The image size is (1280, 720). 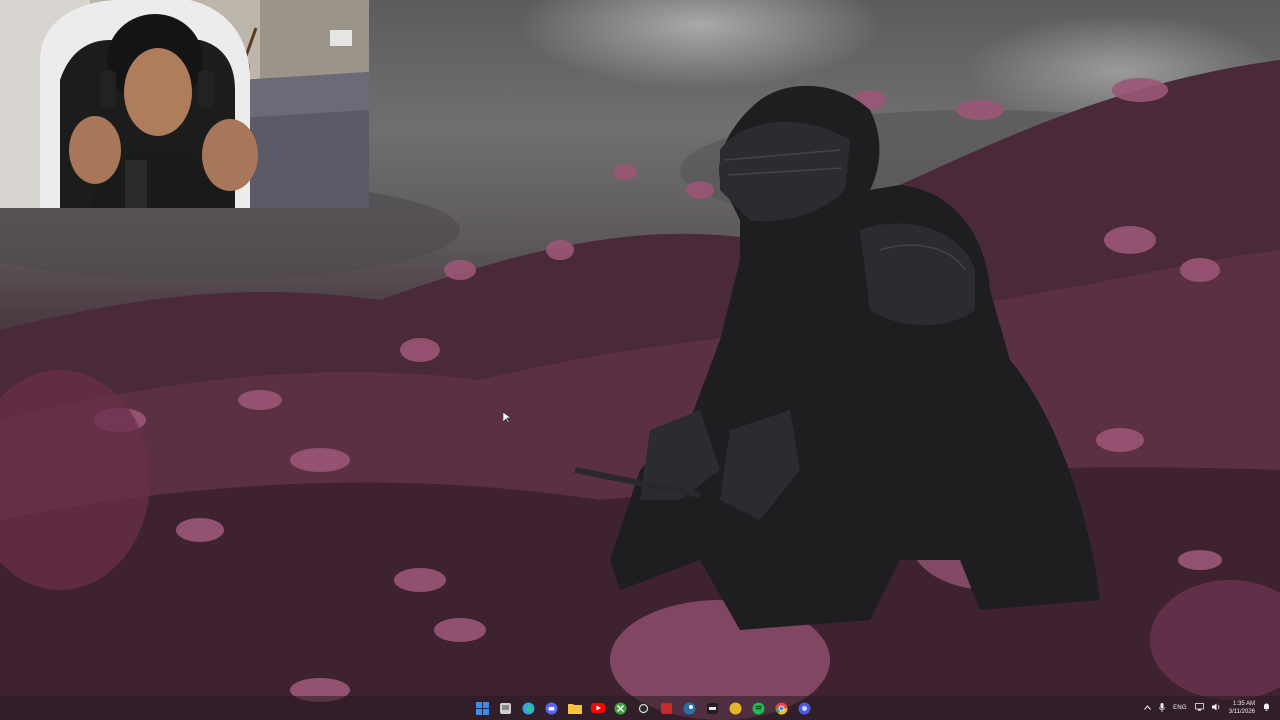 I want to click on webcam-feed, so click(x=184, y=104).